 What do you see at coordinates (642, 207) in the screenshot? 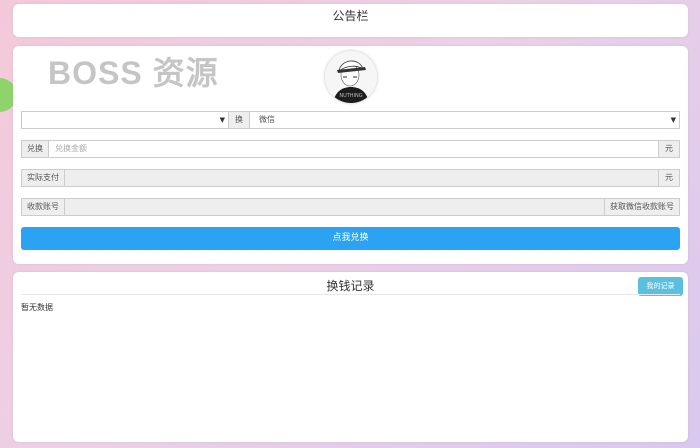
I see `get-account-button: 获取微信收款账号` at bounding box center [642, 207].